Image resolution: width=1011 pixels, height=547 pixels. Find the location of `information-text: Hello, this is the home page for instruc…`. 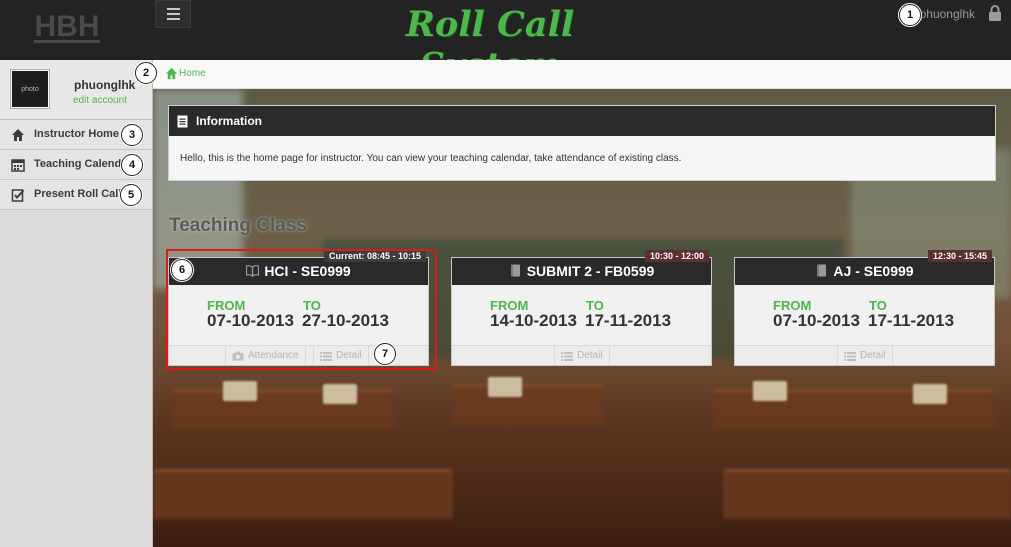

information-text: Hello, this is the home page for instruc… is located at coordinates (431, 158).